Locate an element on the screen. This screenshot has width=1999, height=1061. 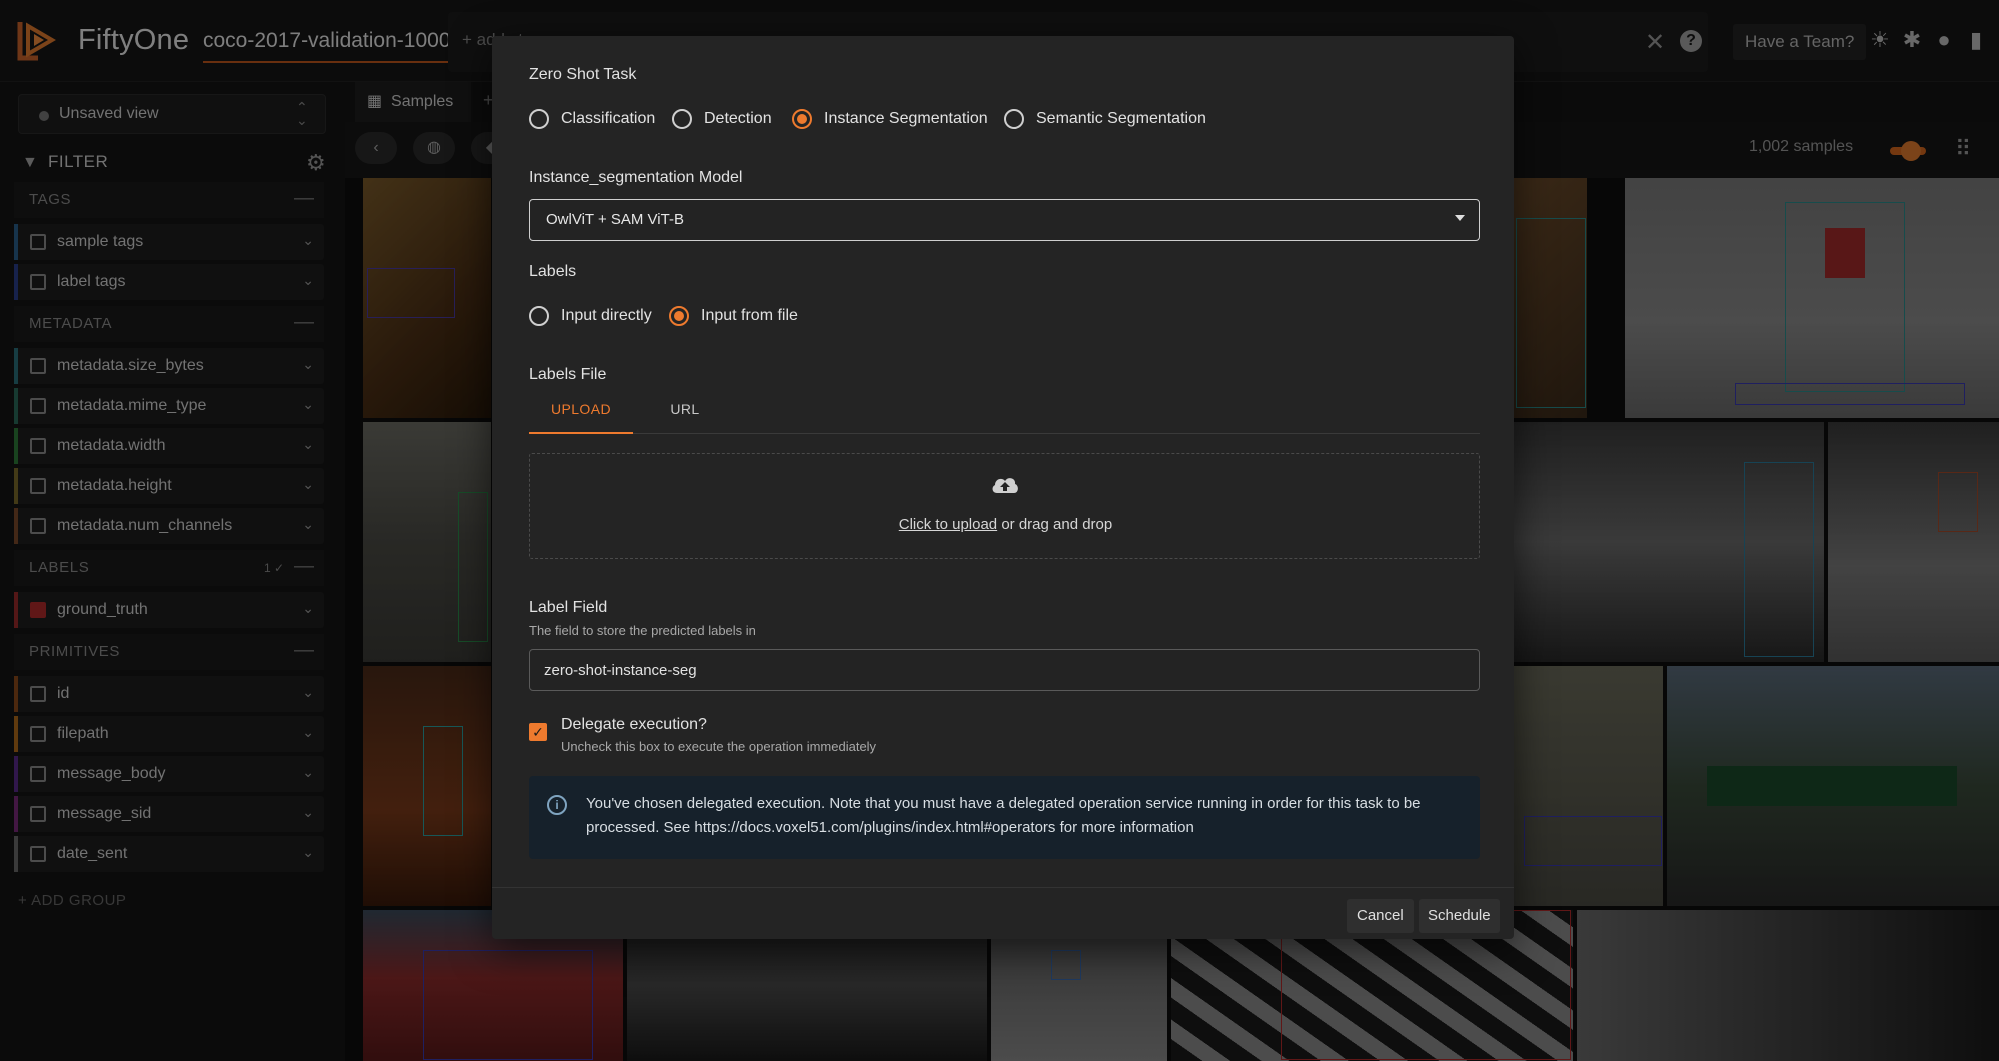
upload-instructions: Click to upload or drag and drop is located at coordinates (1005, 524).